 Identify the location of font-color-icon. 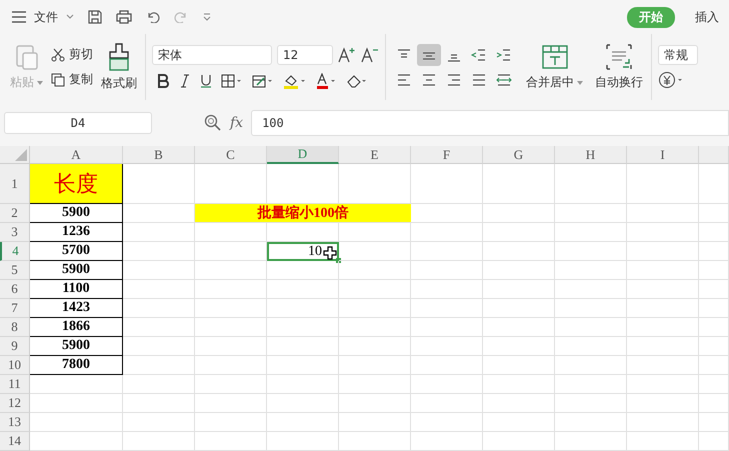
(327, 81).